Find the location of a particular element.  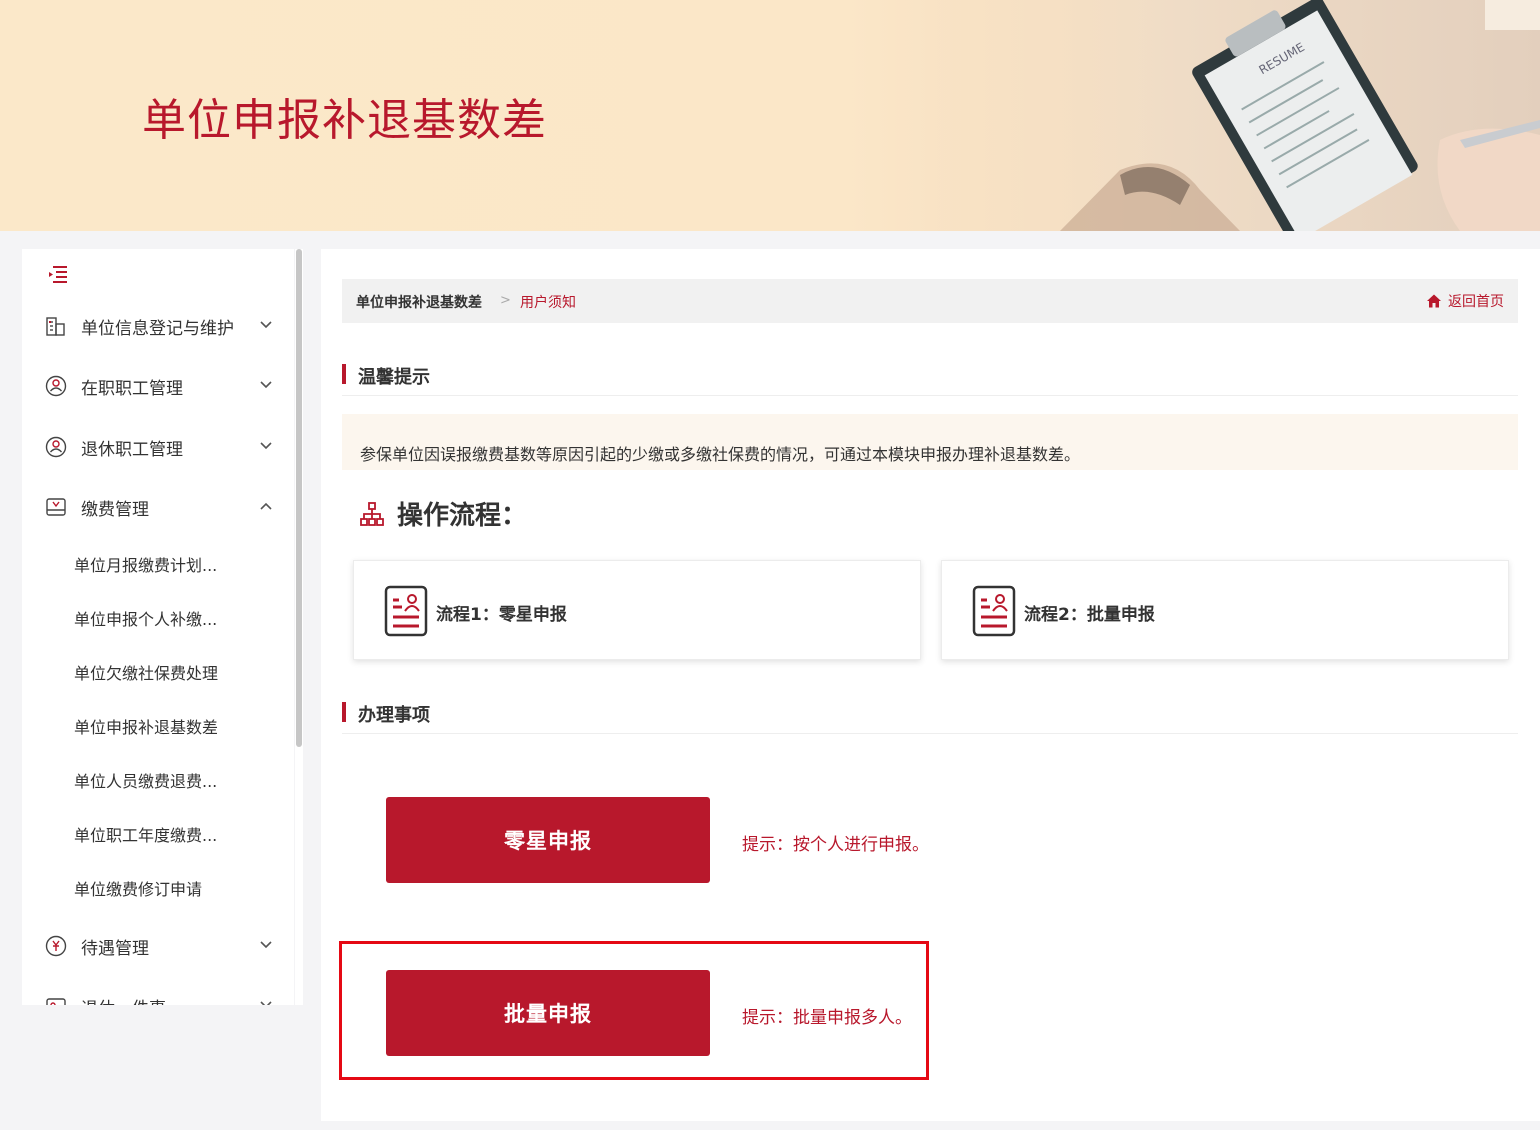

process-step-label: 流程2：批量申报 is located at coordinates (1089, 615).